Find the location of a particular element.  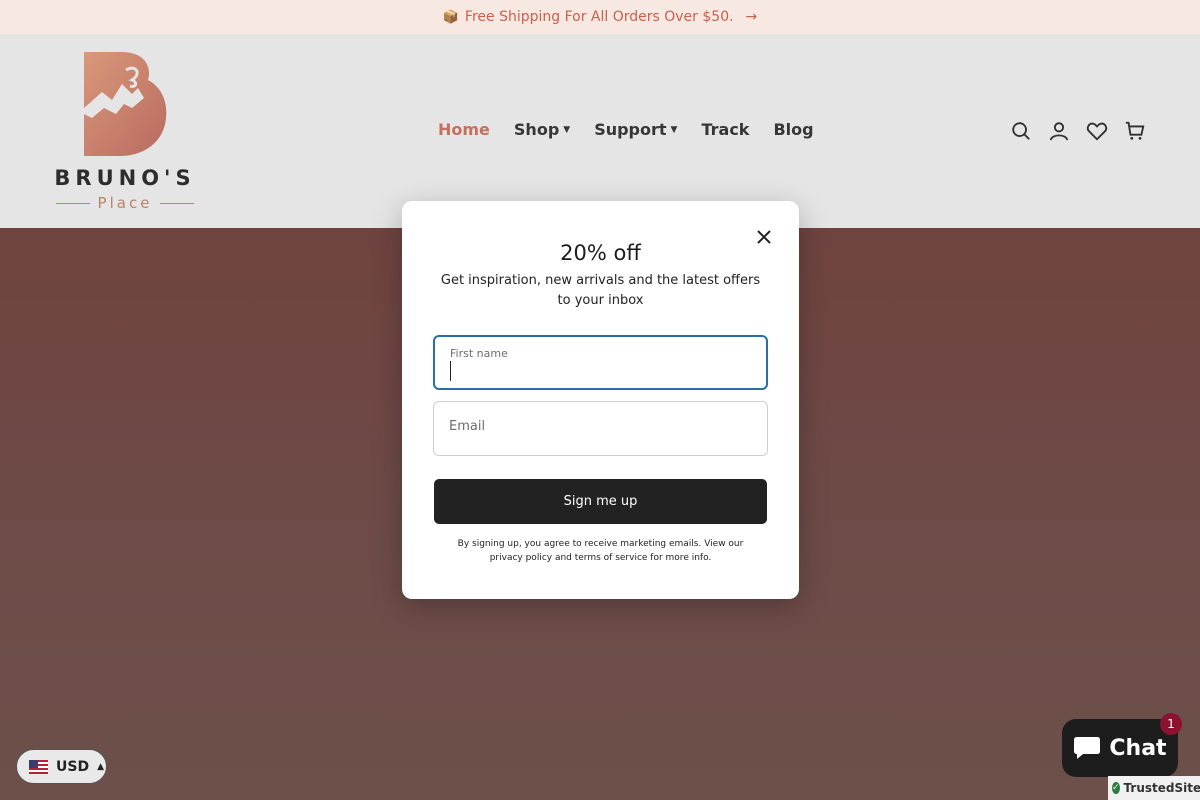

arrow-right-icon: → is located at coordinates (751, 17).